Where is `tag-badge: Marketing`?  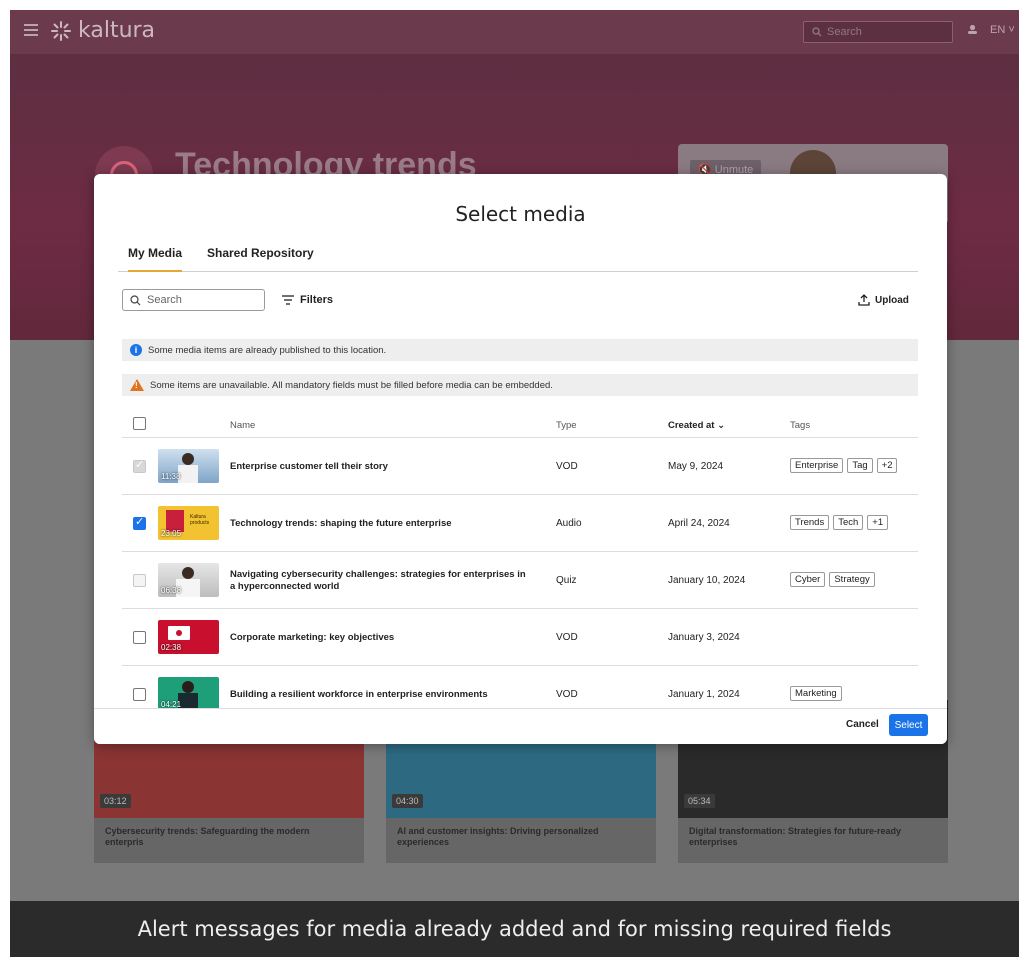 tag-badge: Marketing is located at coordinates (816, 693).